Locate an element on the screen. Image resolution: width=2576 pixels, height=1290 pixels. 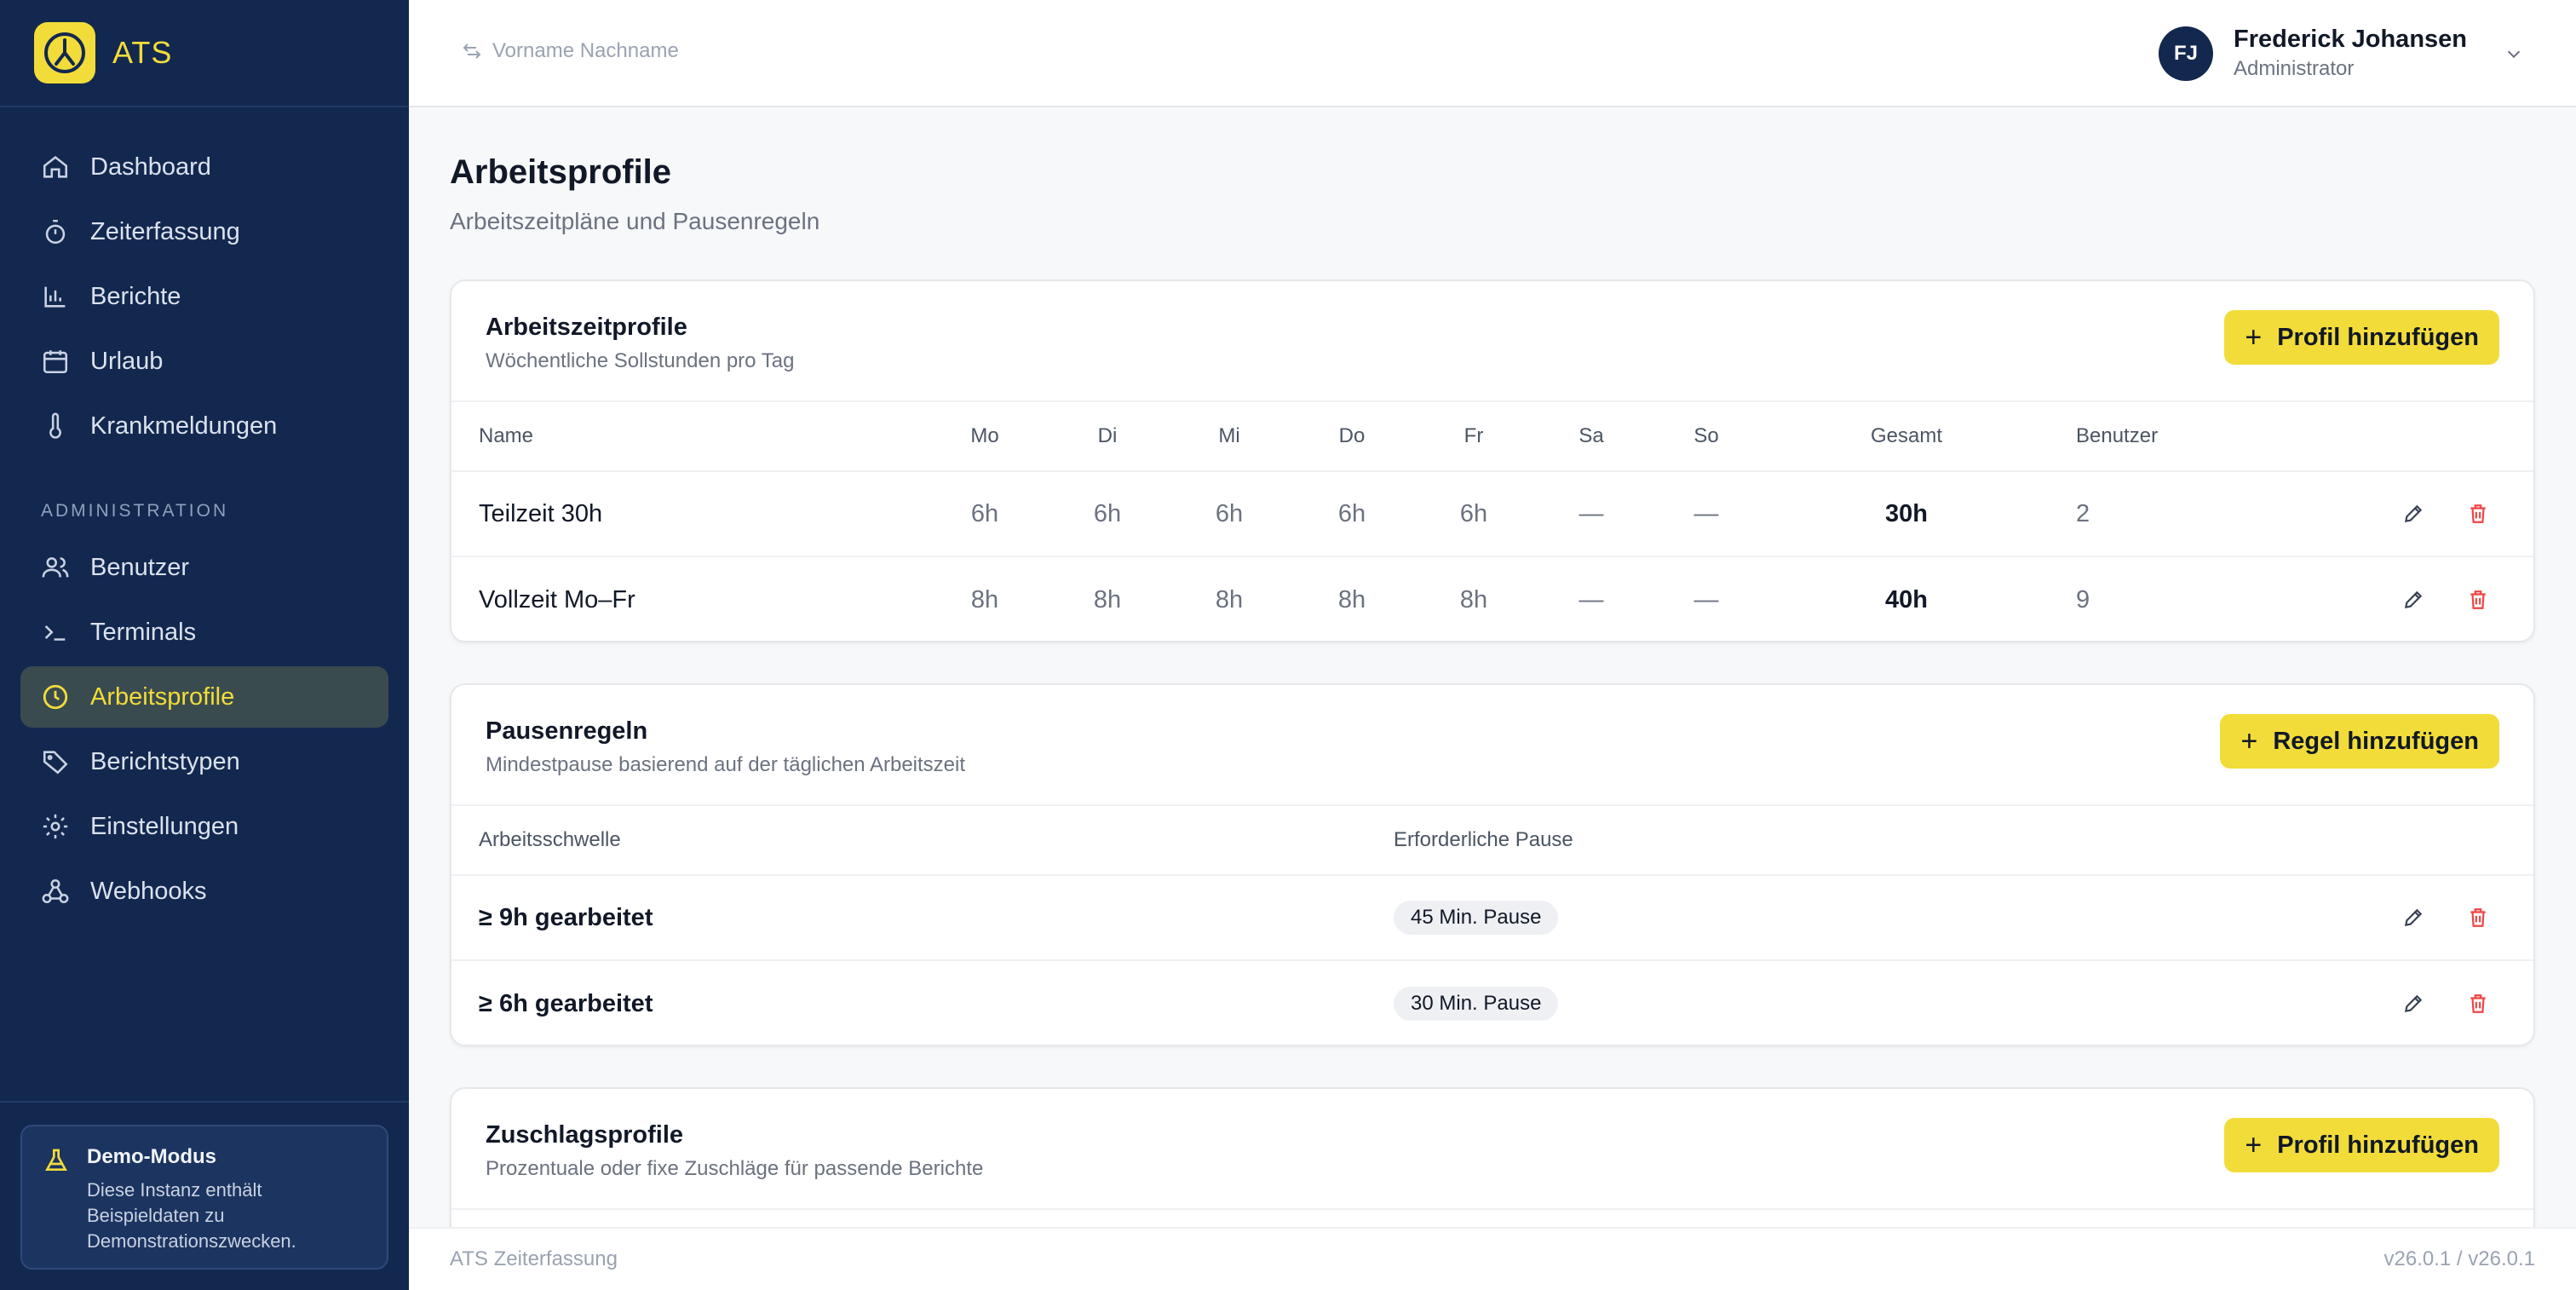
add-rule-button: + Regel hinzufügen is located at coordinates (2360, 741).